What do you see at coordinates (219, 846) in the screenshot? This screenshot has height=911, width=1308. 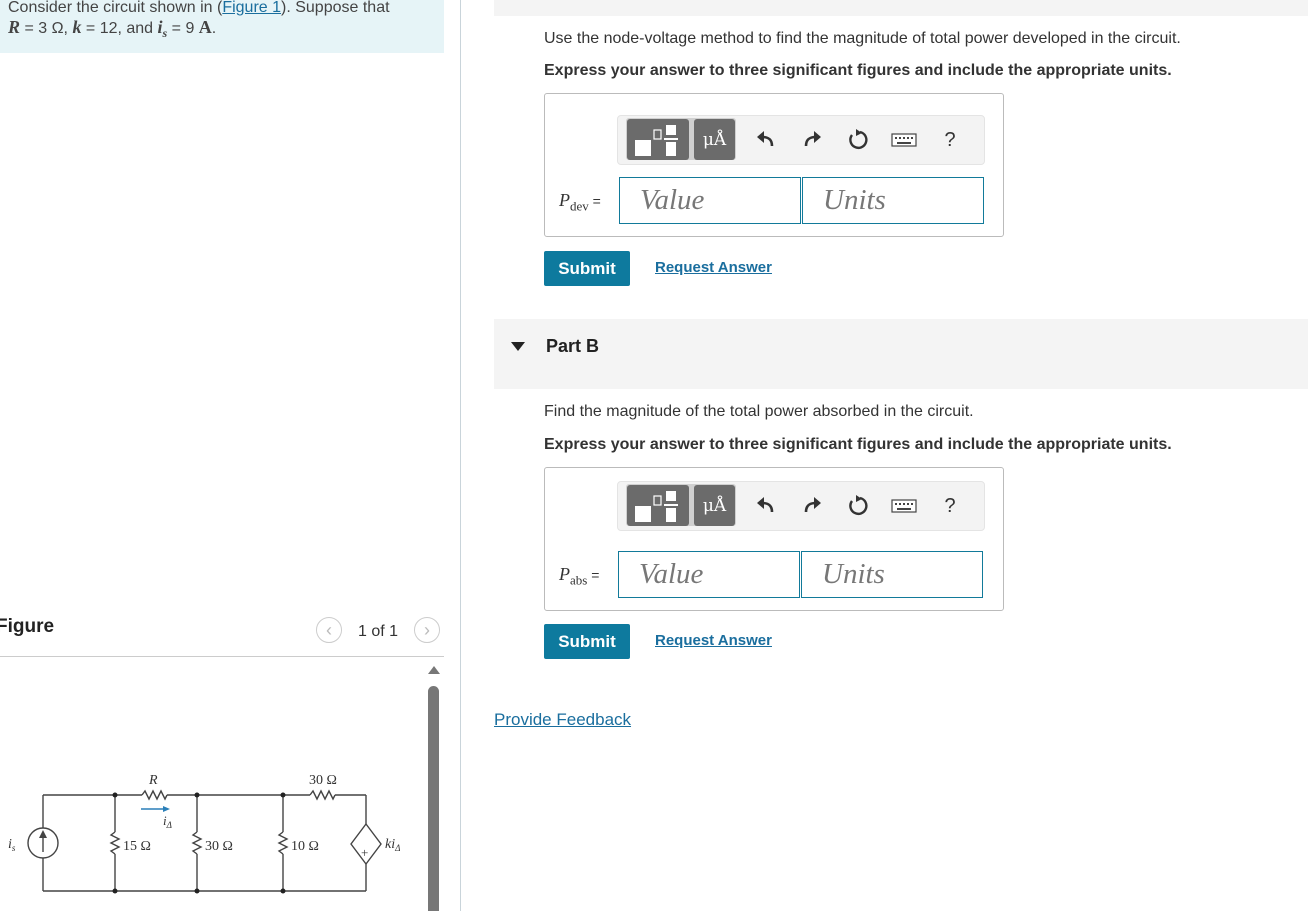 I see `label-30: 30 Ω` at bounding box center [219, 846].